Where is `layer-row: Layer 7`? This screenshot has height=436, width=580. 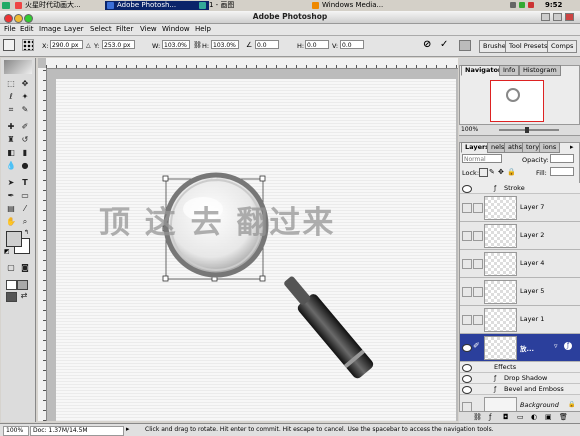
layer-row: Layer 7 is located at coordinates (520, 208).